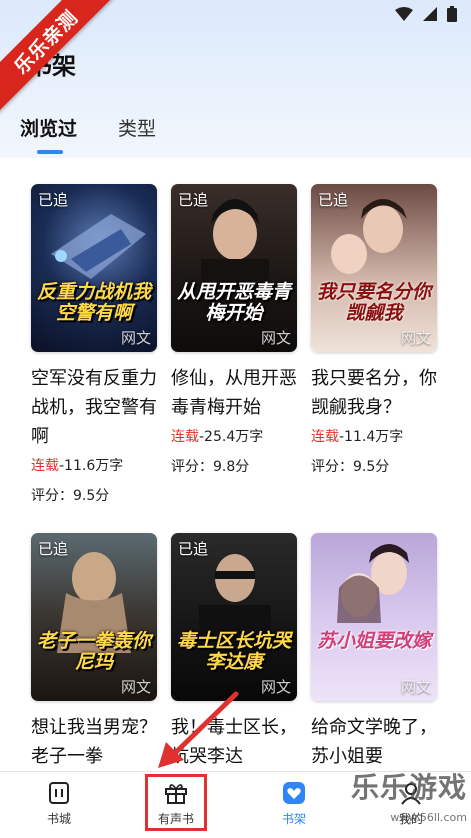 The width and height of the screenshot is (471, 838). I want to click on tab-indicator, so click(50, 152).